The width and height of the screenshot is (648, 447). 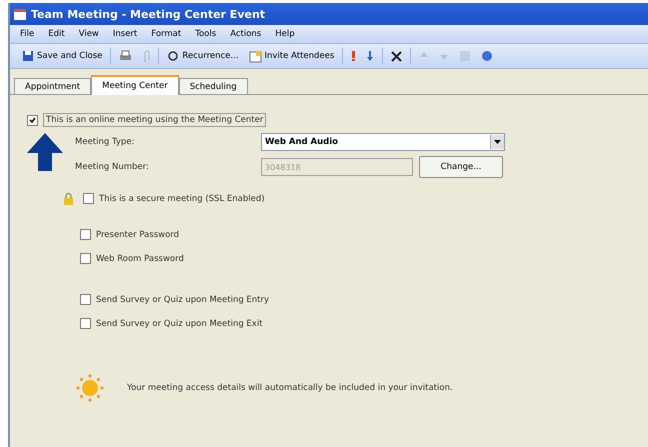 I want to click on field-label: Meeting Number:, so click(x=112, y=167).